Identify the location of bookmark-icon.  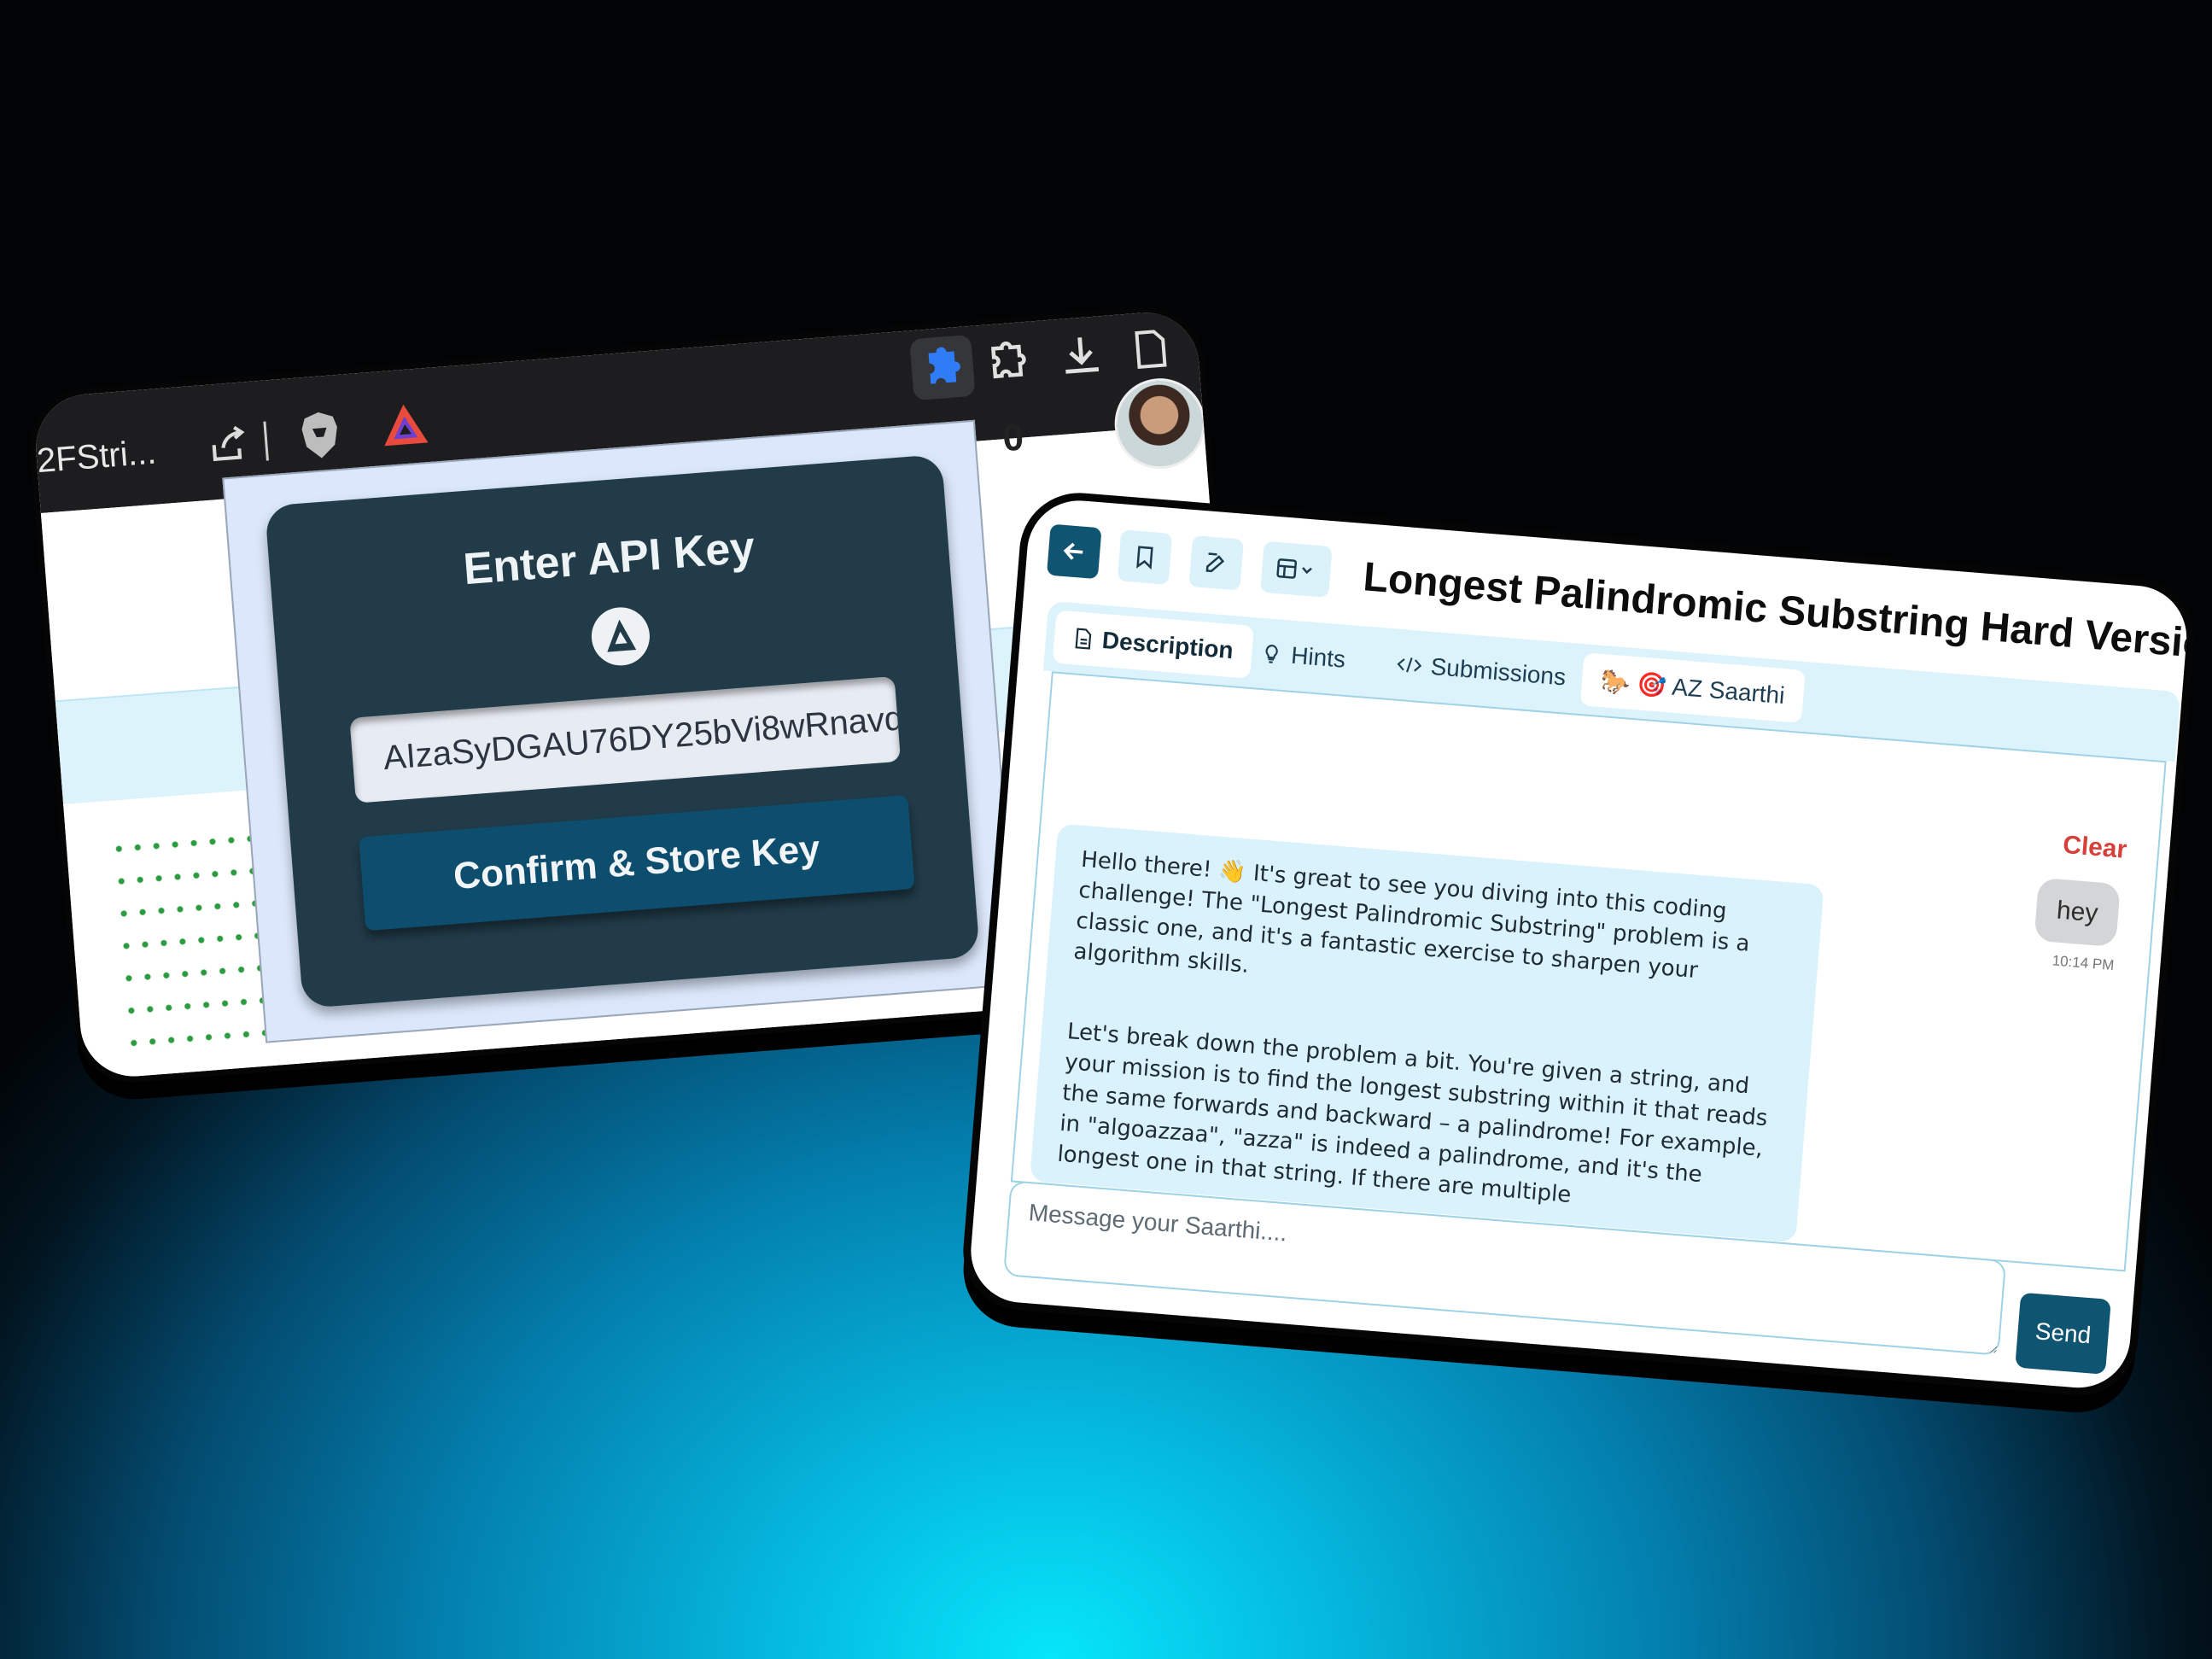
(1144, 558).